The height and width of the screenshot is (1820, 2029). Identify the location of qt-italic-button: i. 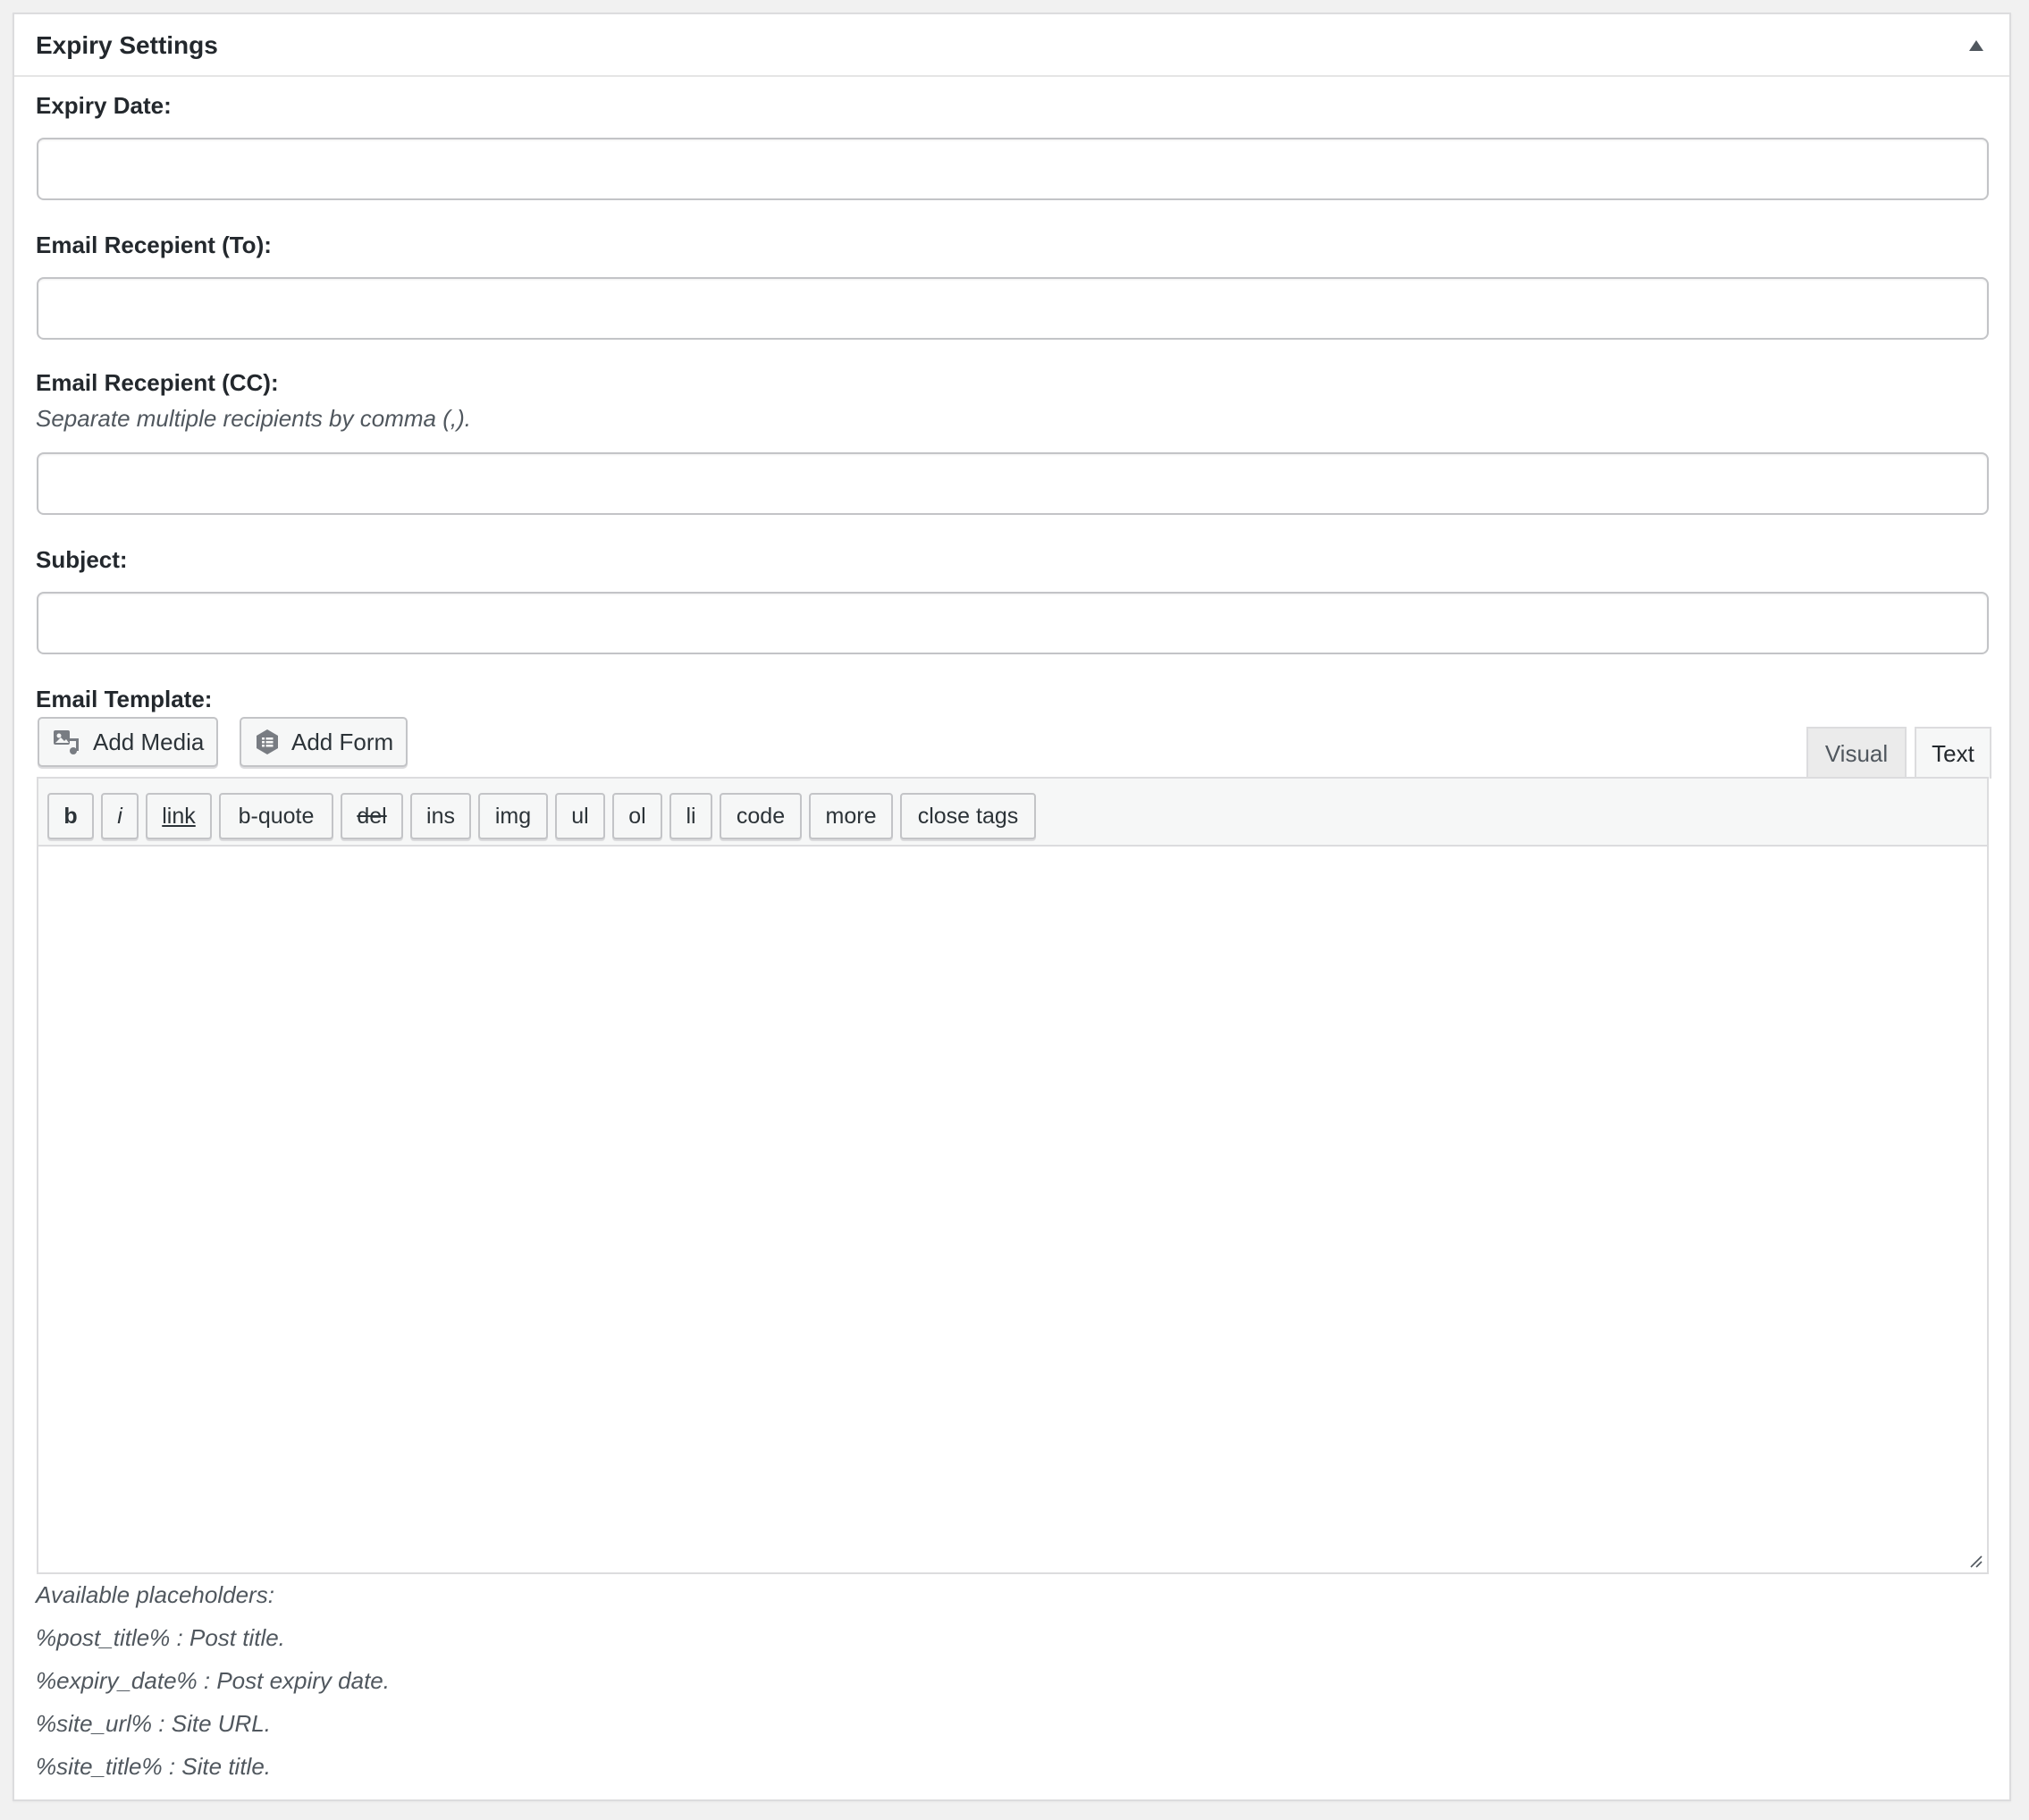
(120, 816).